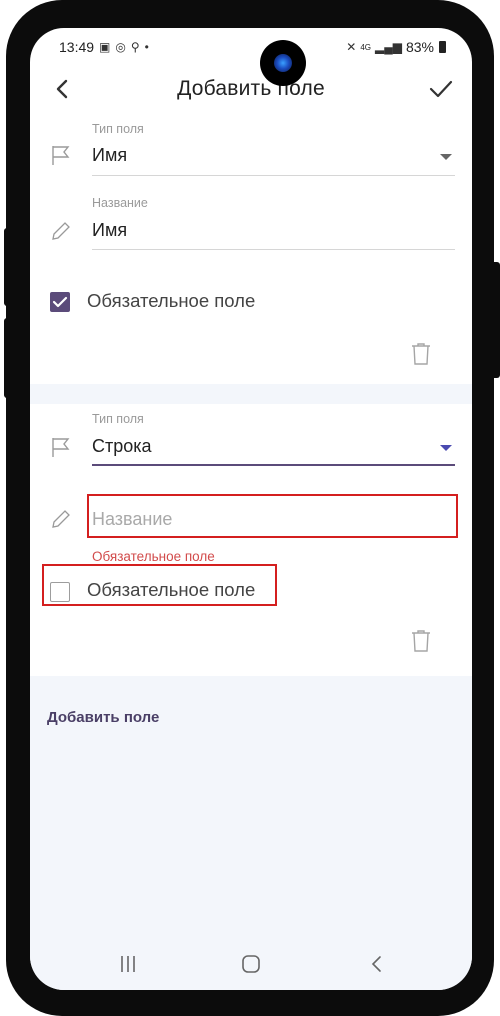  I want to click on instagram-icon: ◎, so click(120, 47).